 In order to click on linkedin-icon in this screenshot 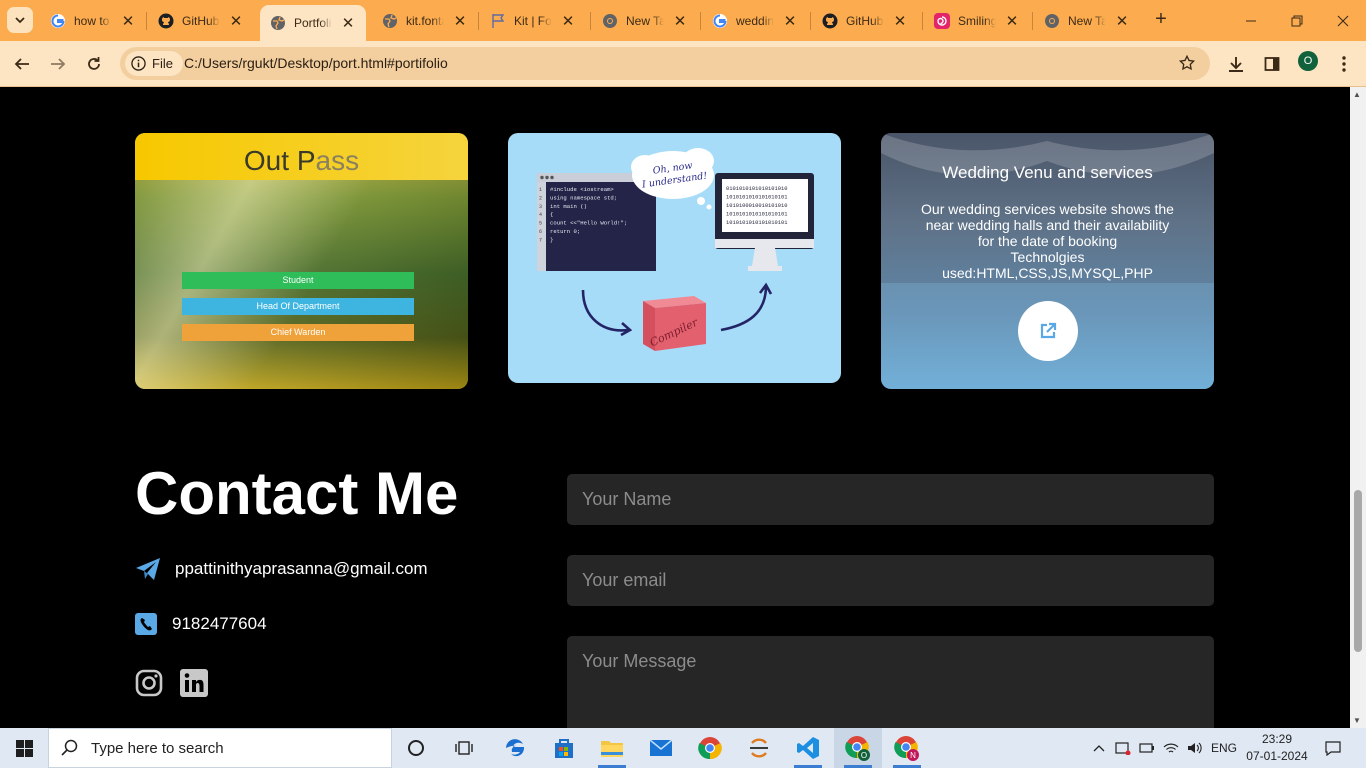, I will do `click(194, 683)`.